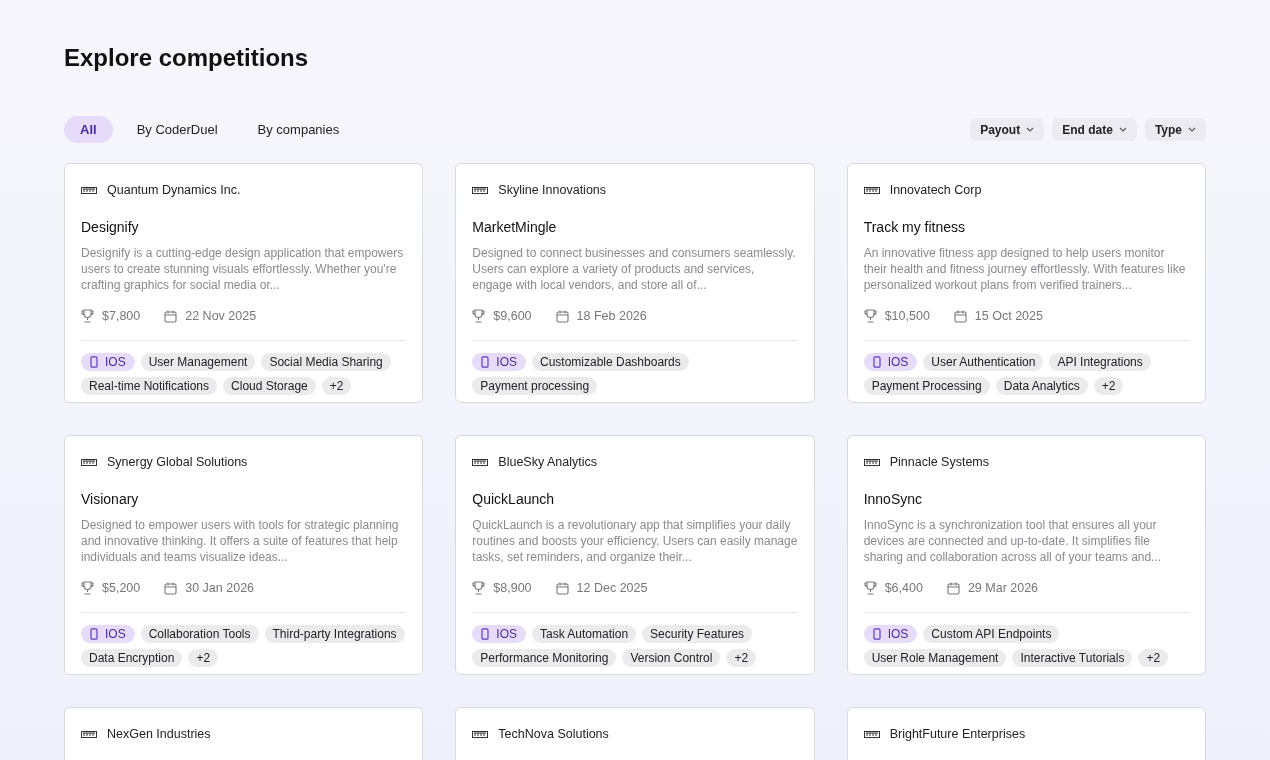  Describe the element at coordinates (1175, 129) in the screenshot. I see `filter-dropdown: Type` at that location.